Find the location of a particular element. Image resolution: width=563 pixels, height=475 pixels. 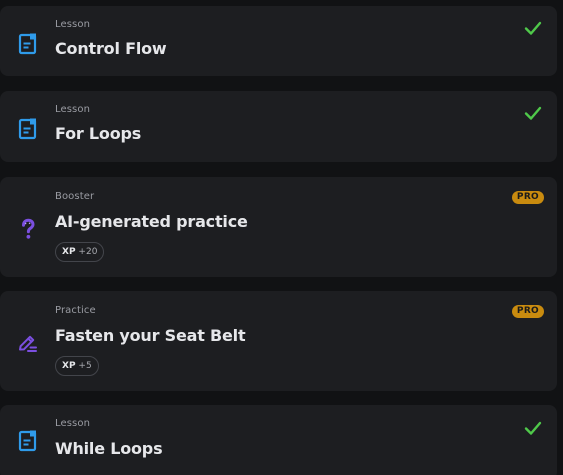

xp-value: +5 is located at coordinates (85, 366).